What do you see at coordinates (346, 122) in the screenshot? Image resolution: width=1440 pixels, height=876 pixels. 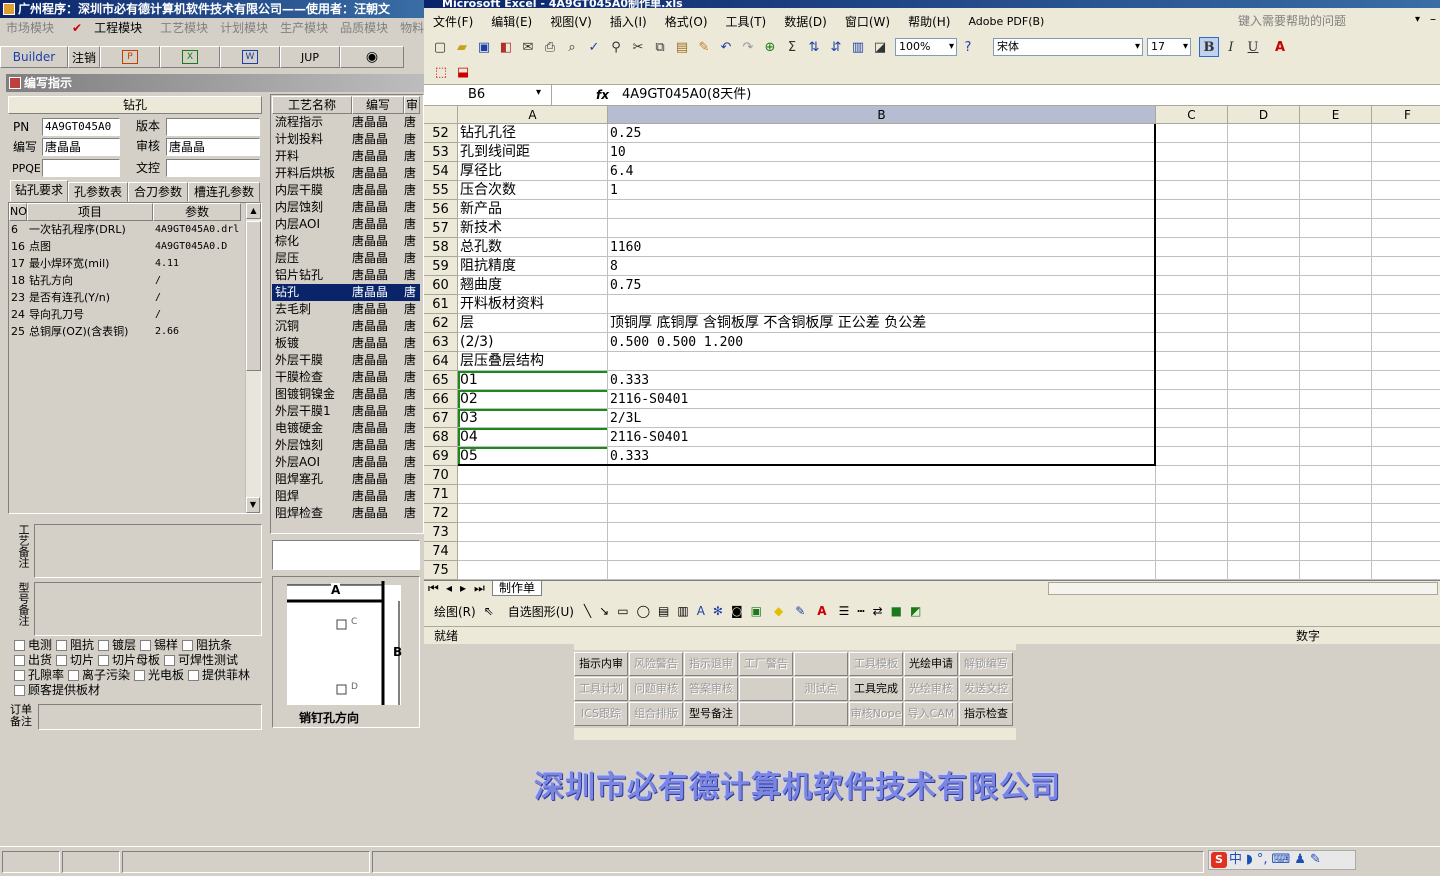 I see `process-list-item: 流程指示 唐晶晶 唐` at bounding box center [346, 122].